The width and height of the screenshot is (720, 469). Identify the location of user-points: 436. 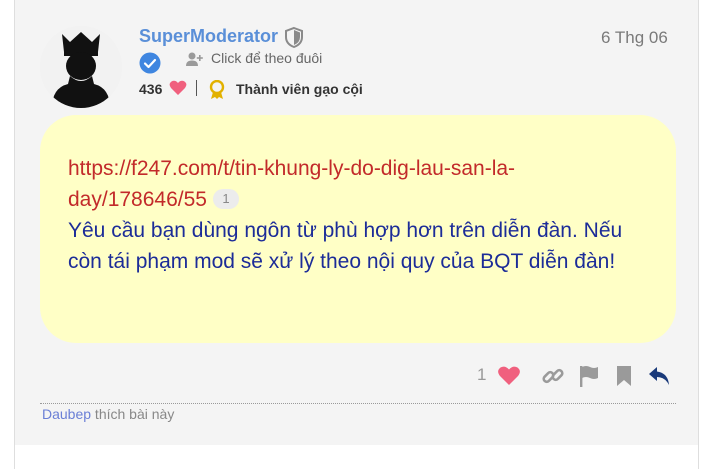
(151, 89).